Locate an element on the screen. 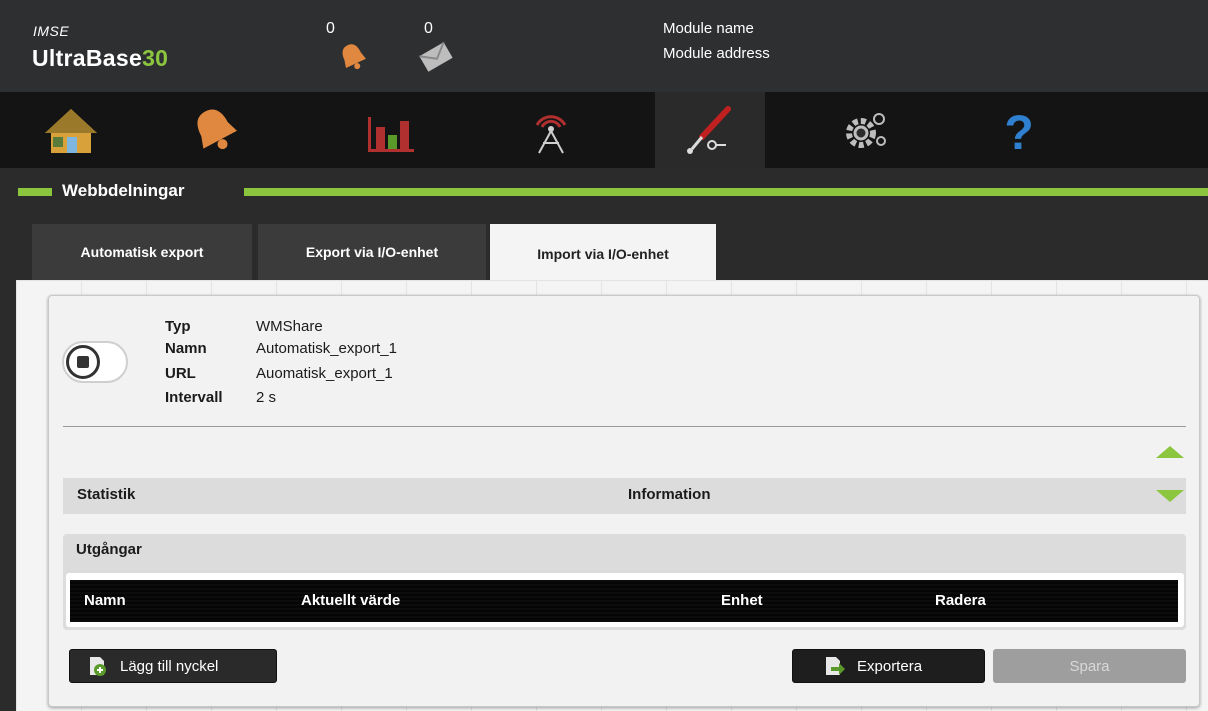  page-title: Webbdelningar is located at coordinates (123, 190).